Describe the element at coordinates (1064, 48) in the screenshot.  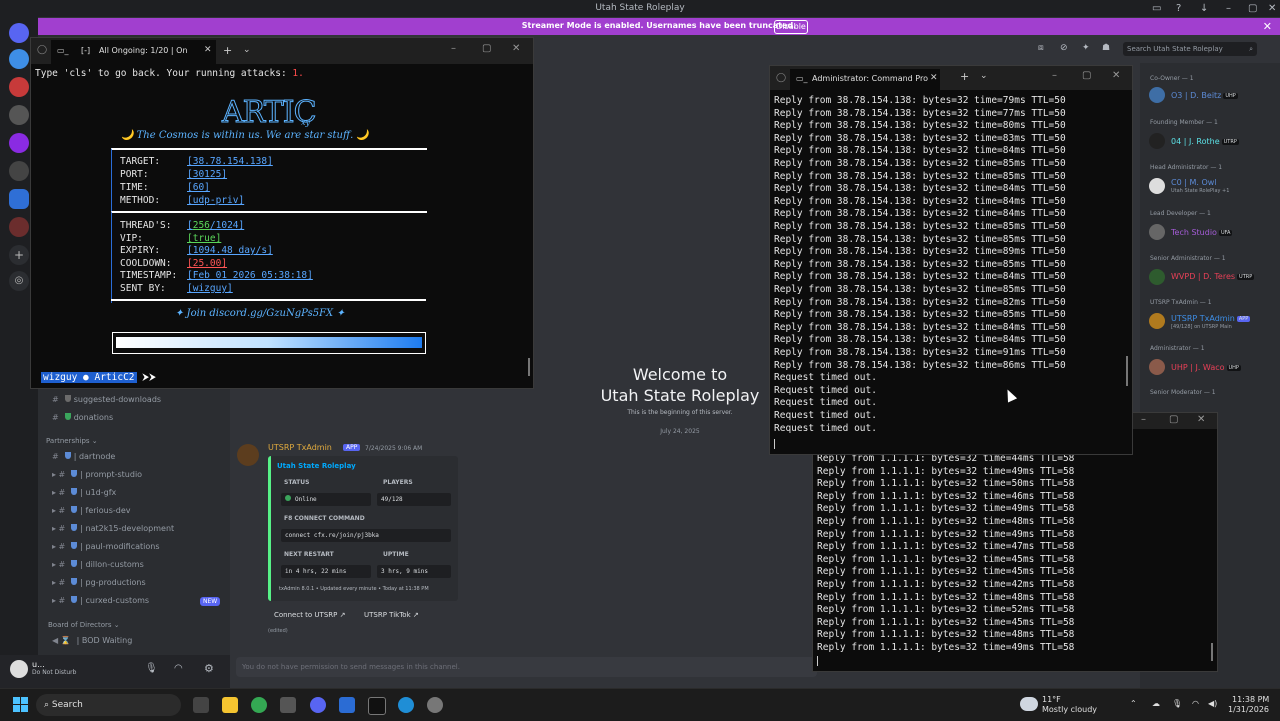
I see `mute-icon: ⊘` at that location.